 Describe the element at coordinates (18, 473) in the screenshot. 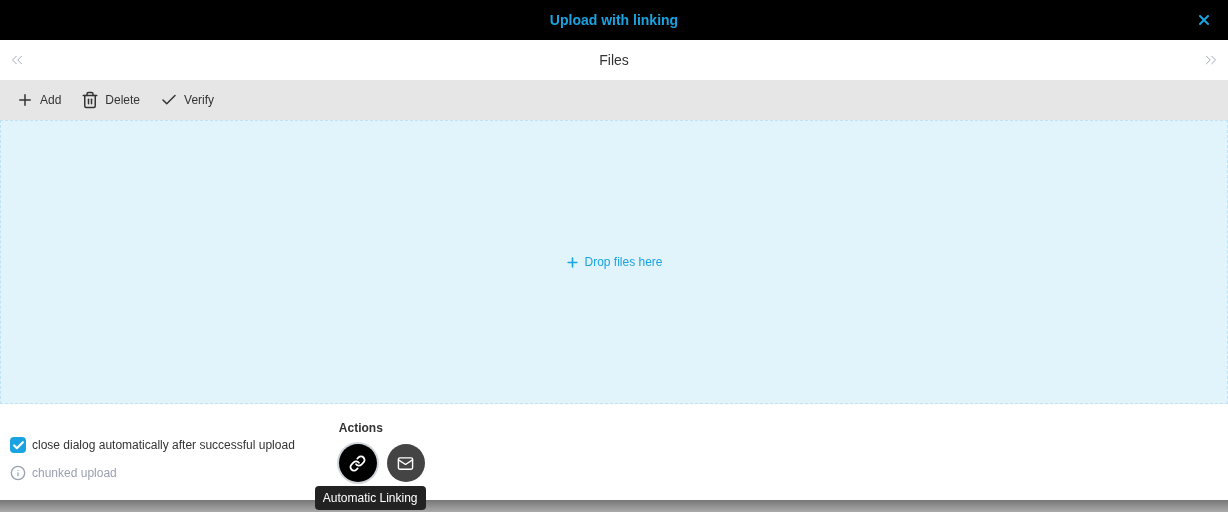

I see `info-icon` at that location.